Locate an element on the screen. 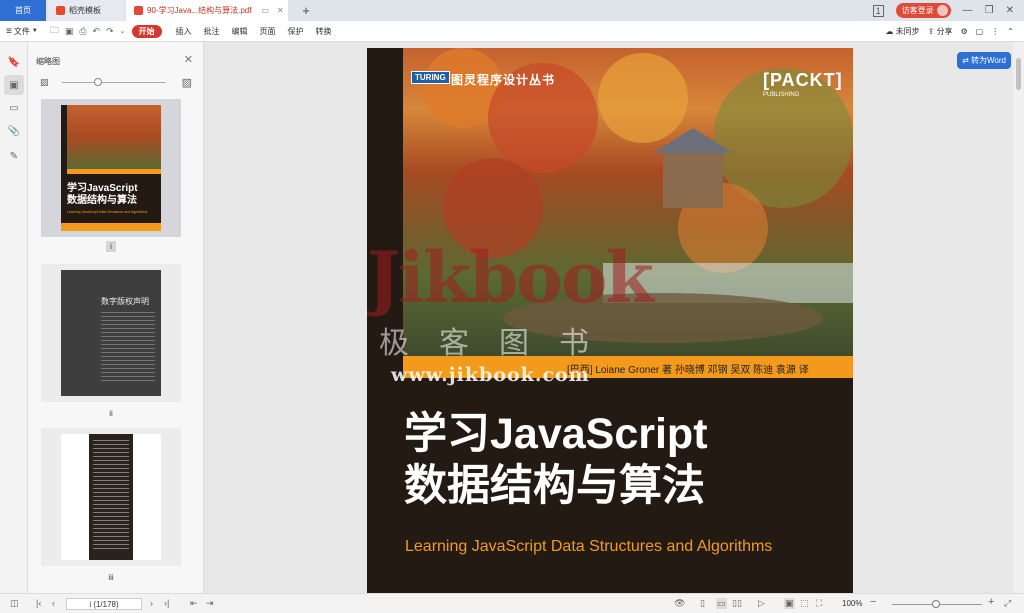 This screenshot has width=1024, height=613. signature-icon: ✎ is located at coordinates (14, 156).